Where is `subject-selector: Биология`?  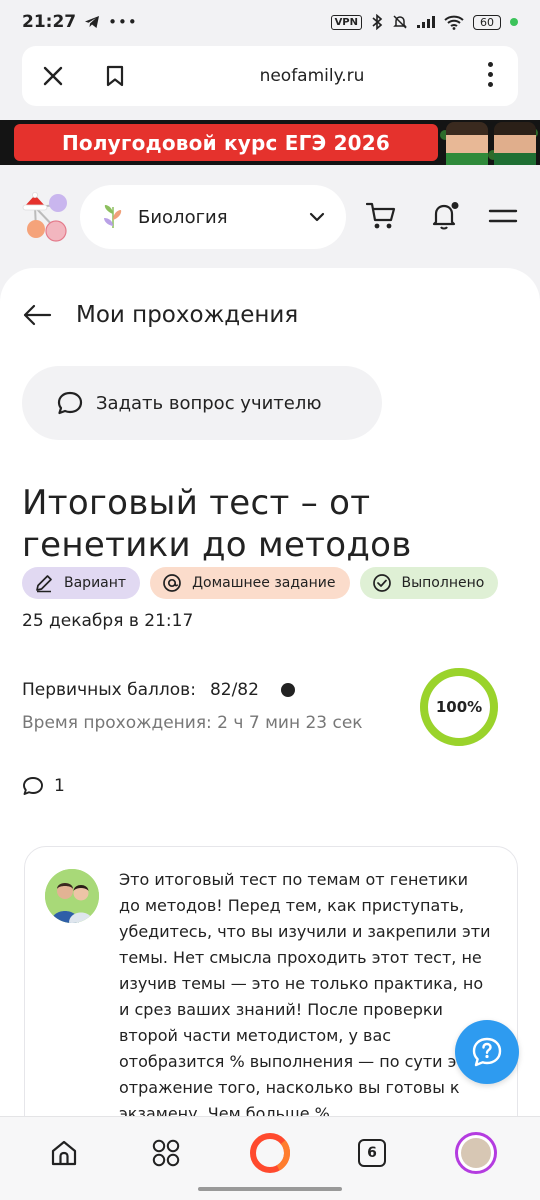
subject-selector: Биология is located at coordinates (213, 217).